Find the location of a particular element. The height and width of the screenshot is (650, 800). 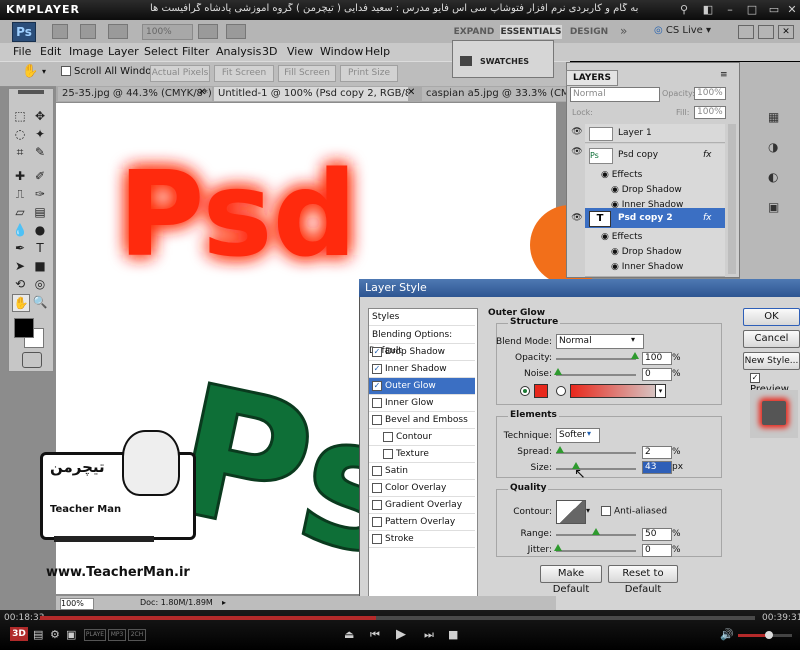

jitter-field: 0 is located at coordinates (657, 550).